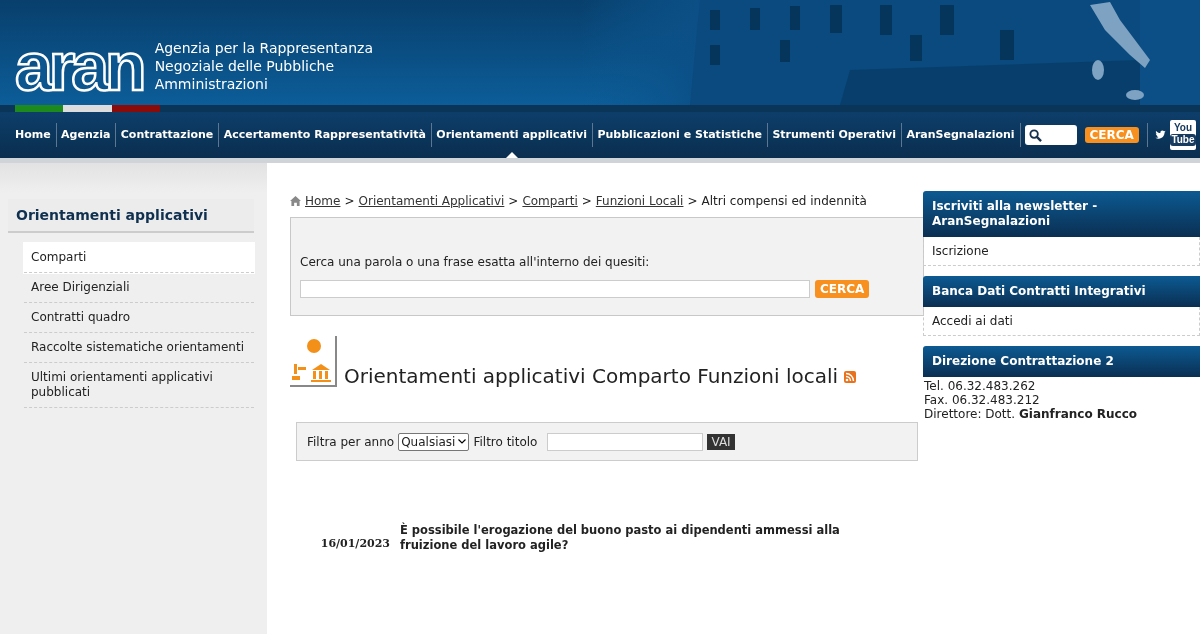  Describe the element at coordinates (33, 135) in the screenshot. I see `nav-link: Home` at that location.